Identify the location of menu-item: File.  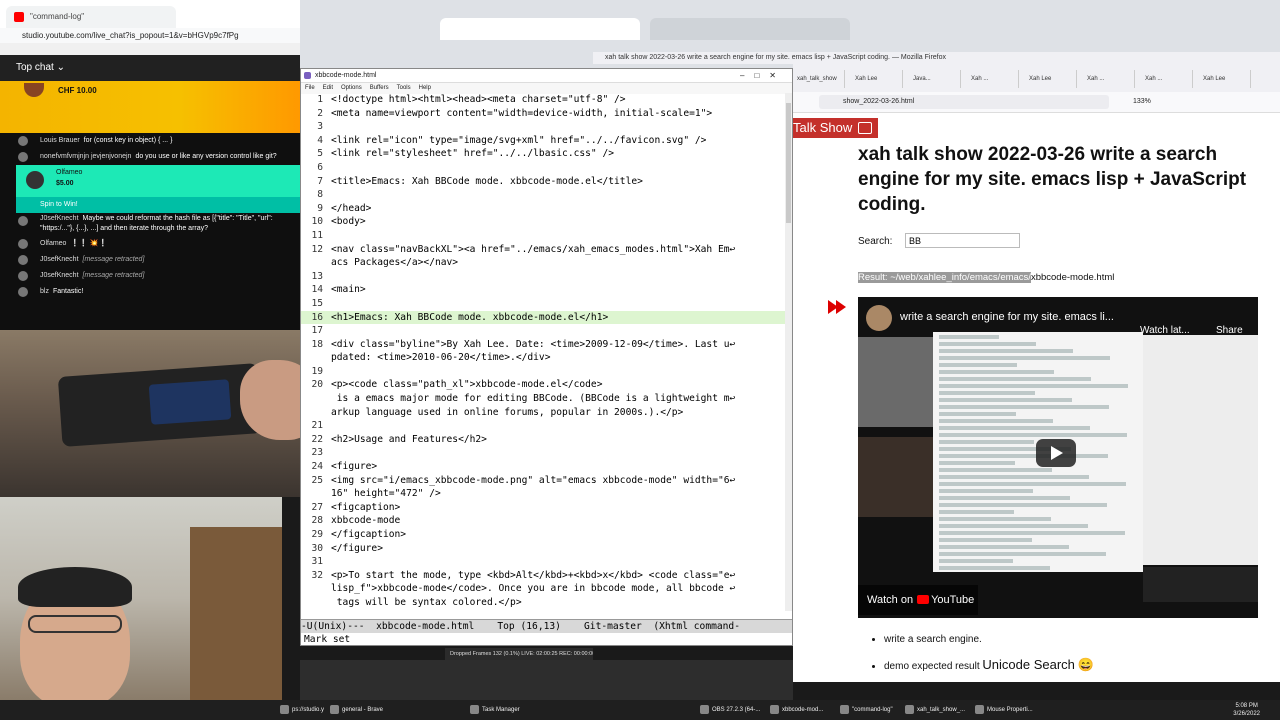
(310, 88).